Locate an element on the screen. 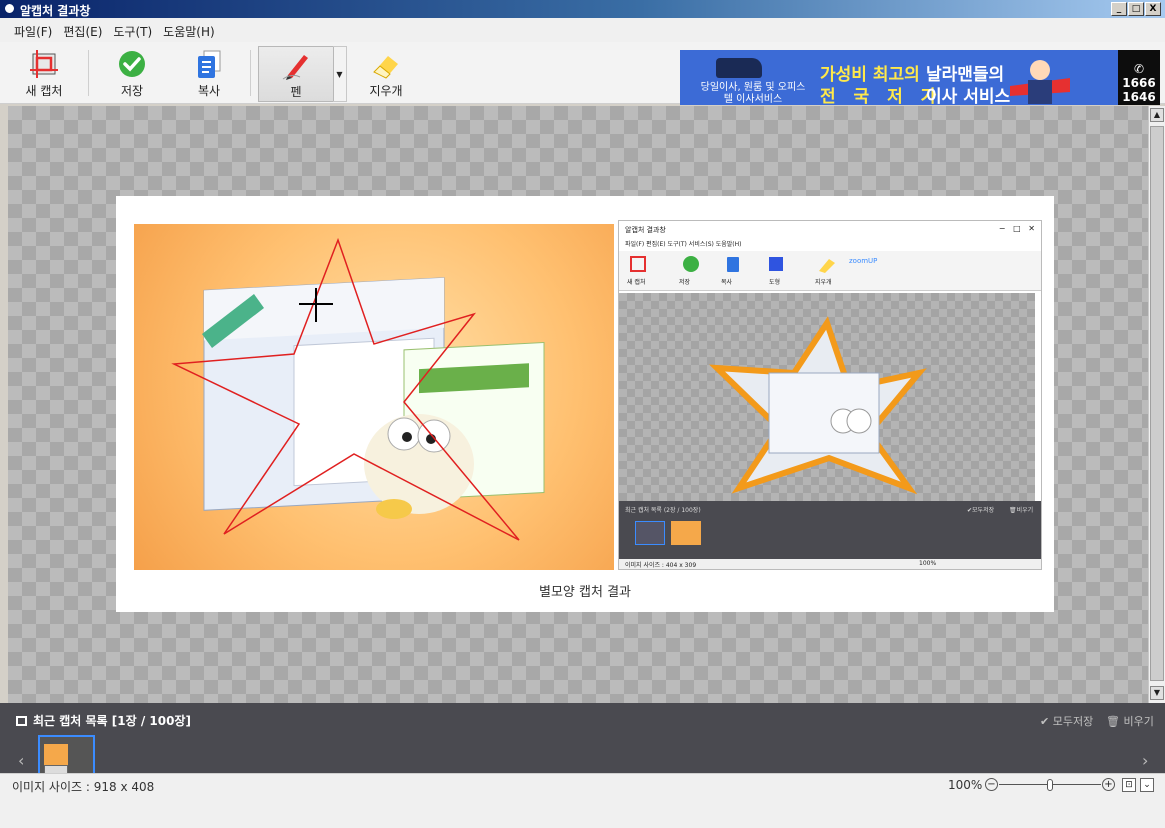  nested-toolbar: 새 캡처 저장 복사 도형 지우개 zoomUP is located at coordinates (830, 271).